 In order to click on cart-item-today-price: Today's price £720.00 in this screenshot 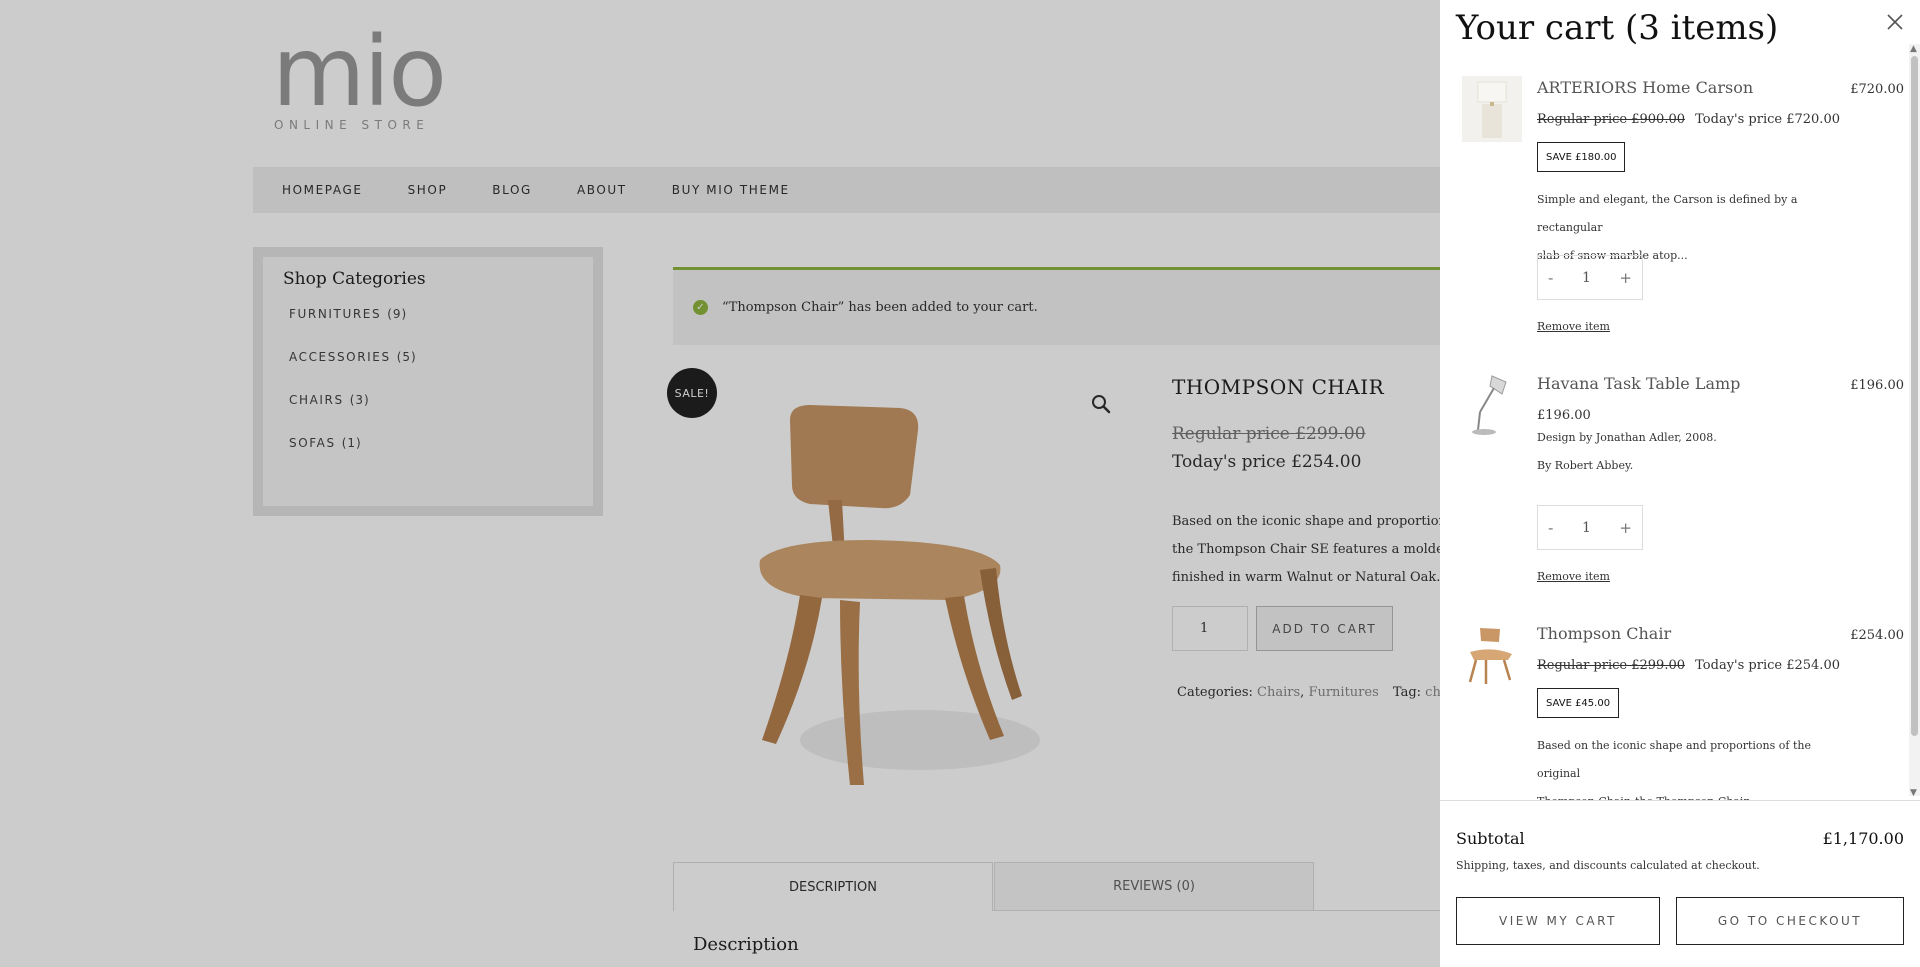, I will do `click(1767, 119)`.